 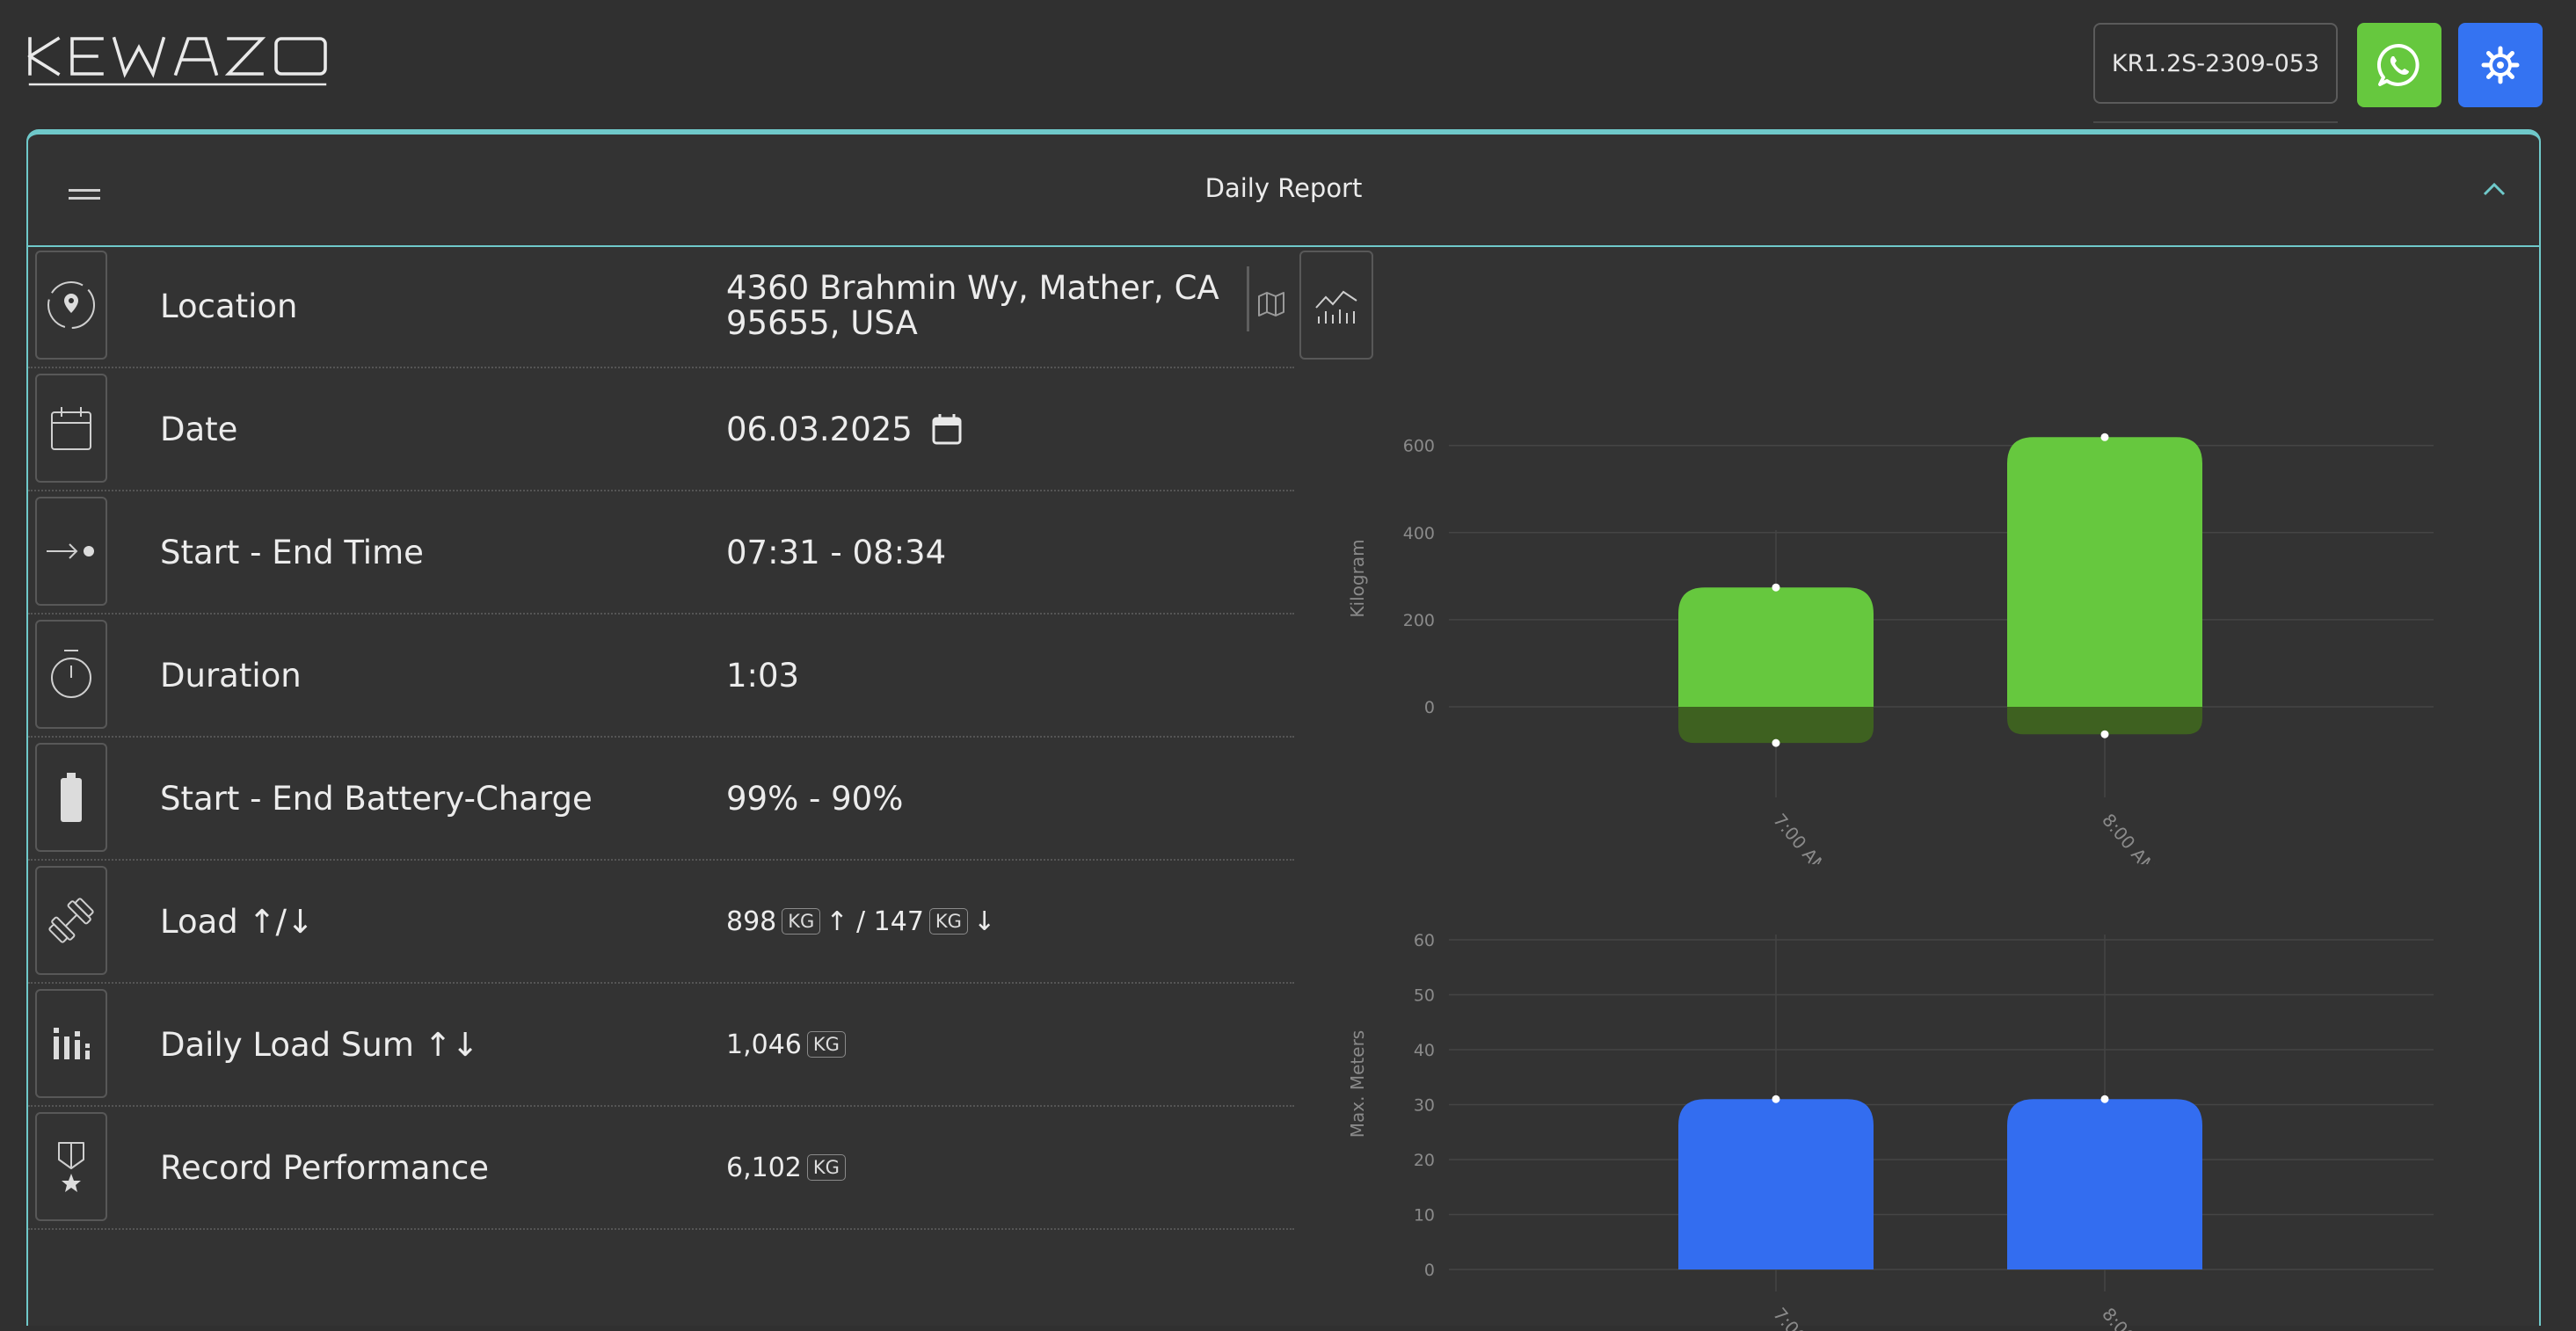 I want to click on panel-title: Daily Report, so click(x=1283, y=188).